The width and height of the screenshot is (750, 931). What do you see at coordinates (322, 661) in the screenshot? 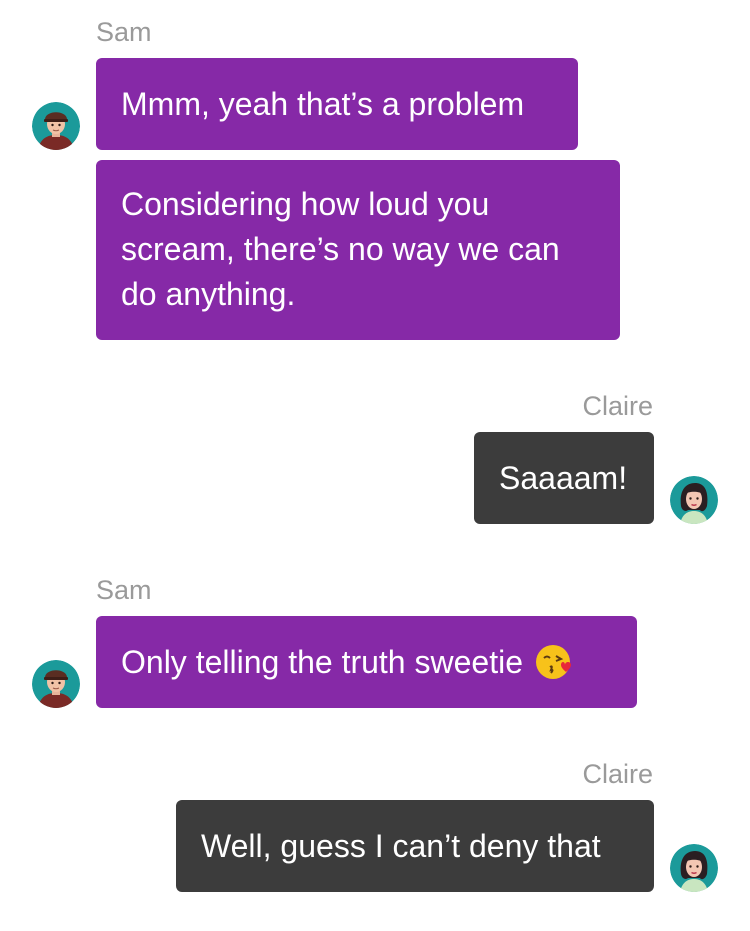
I see `message-text: Only telling the truth sweetie` at bounding box center [322, 661].